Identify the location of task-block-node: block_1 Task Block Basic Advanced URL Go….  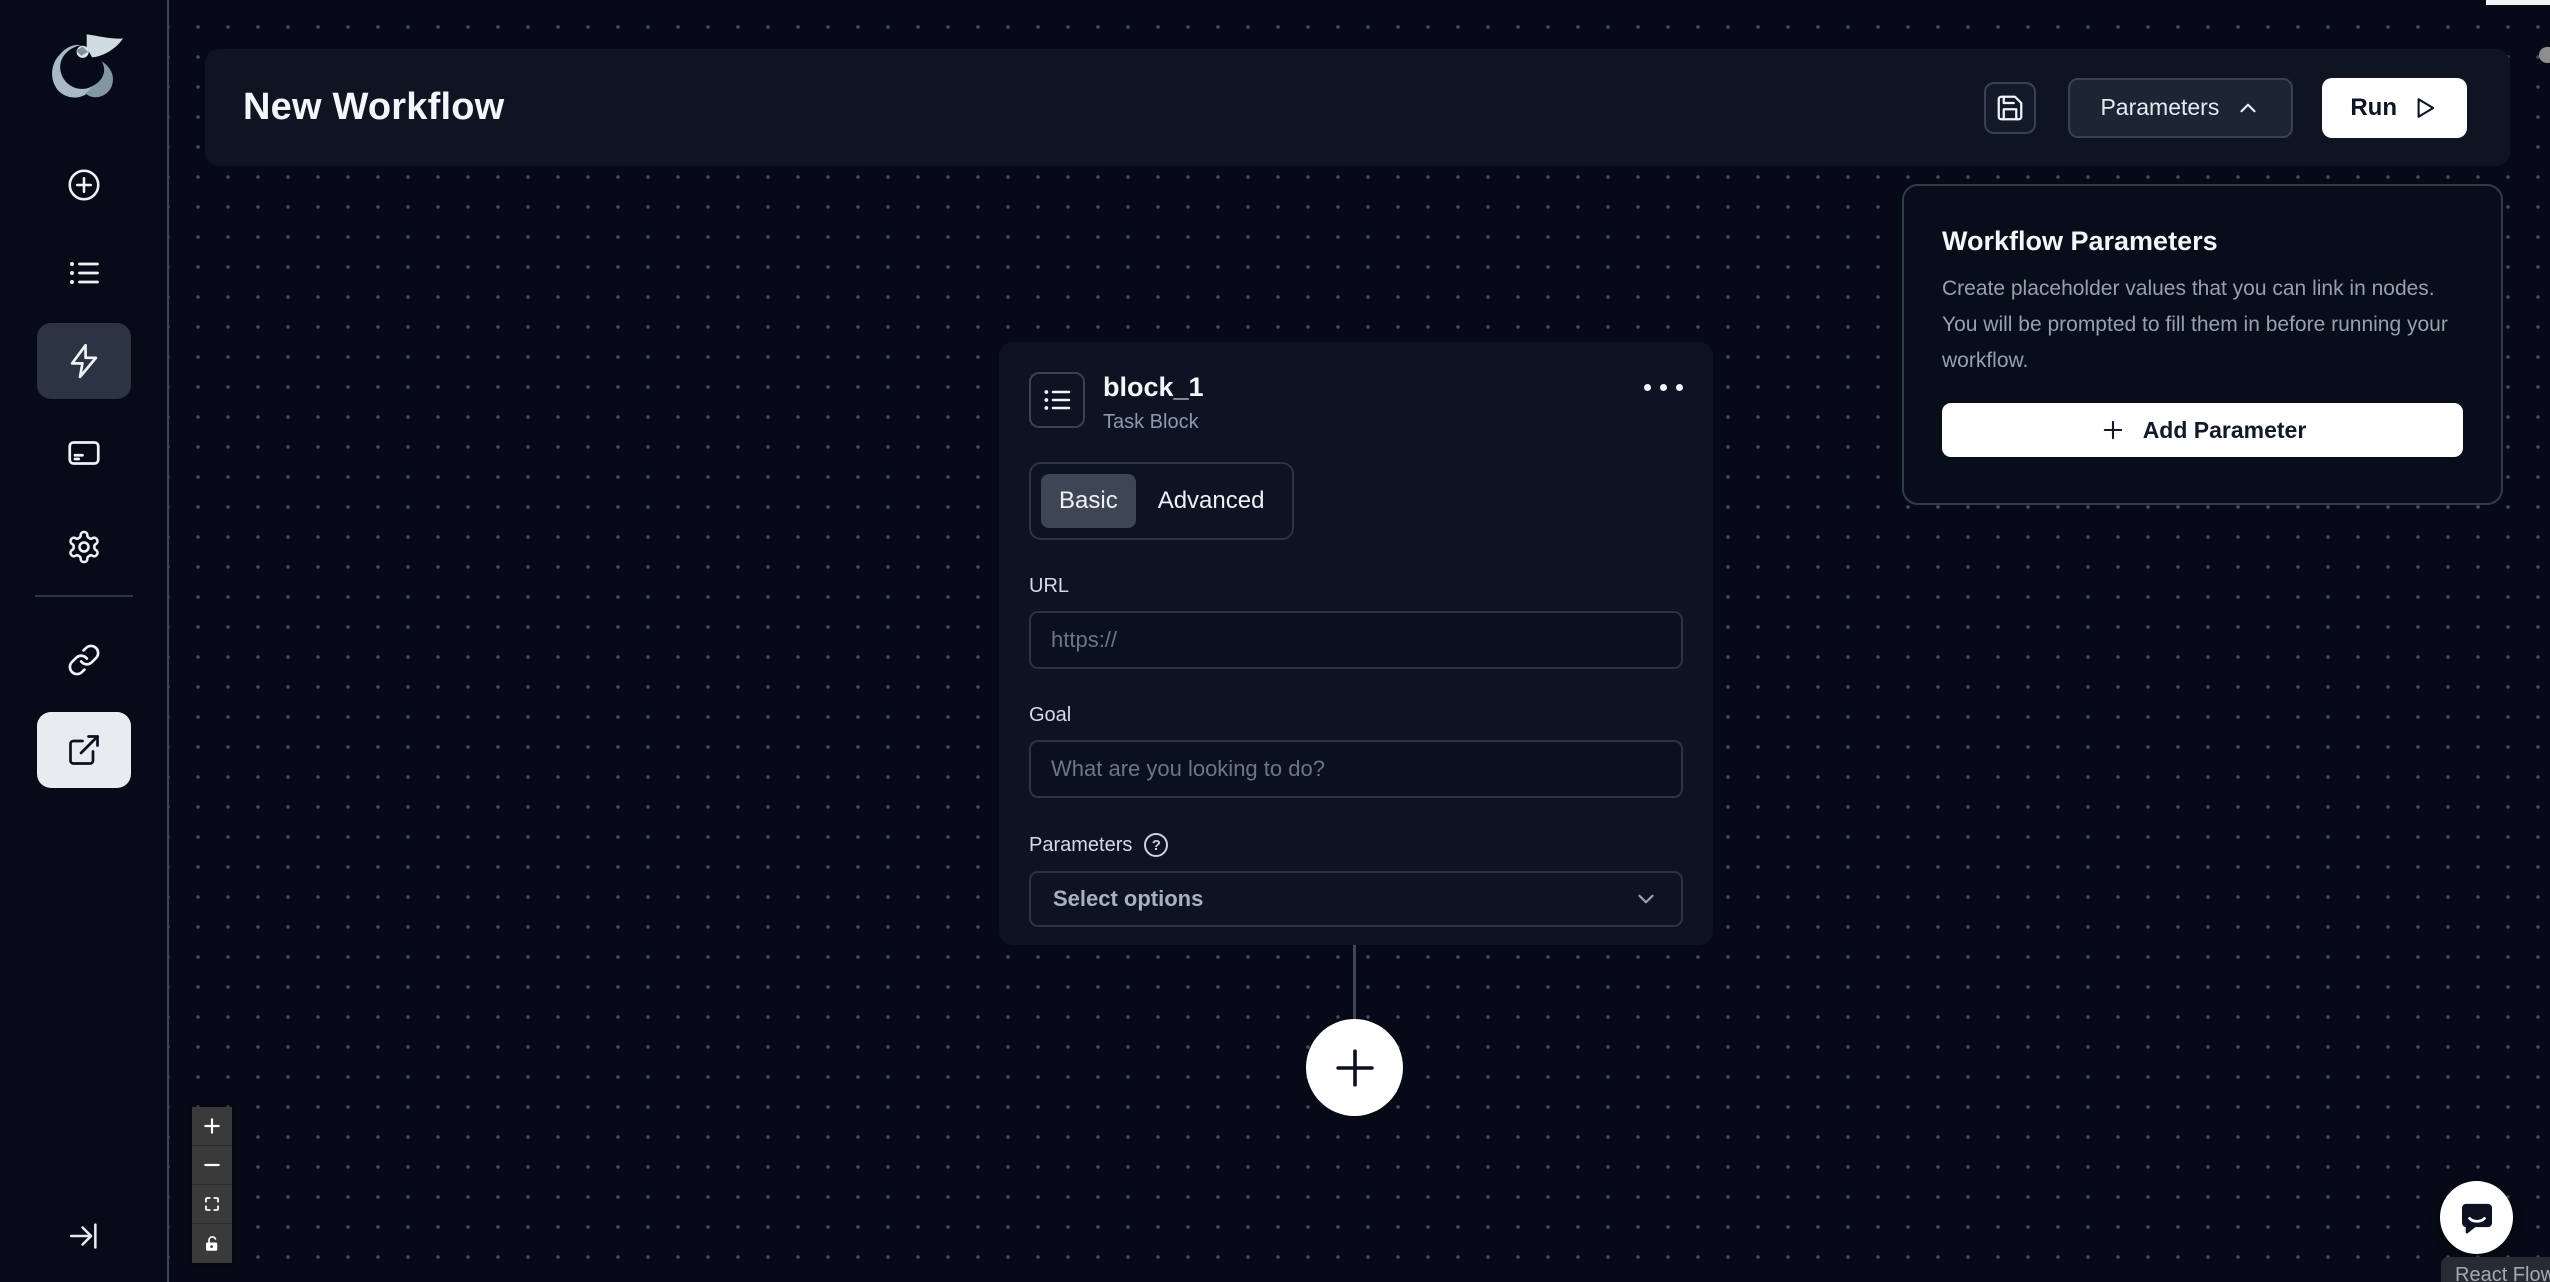
(1356, 643).